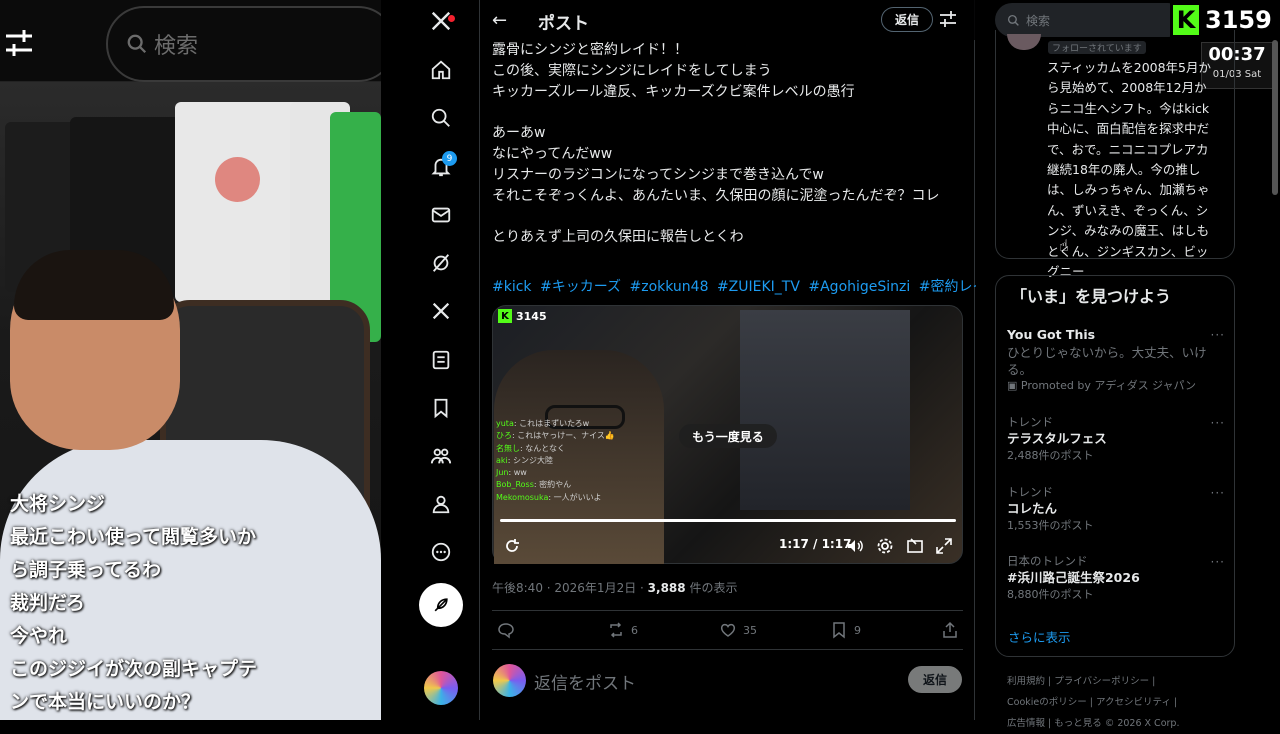 The height and width of the screenshot is (734, 1280). What do you see at coordinates (1026, 681) in the screenshot?
I see `footer-link: 利用規約` at bounding box center [1026, 681].